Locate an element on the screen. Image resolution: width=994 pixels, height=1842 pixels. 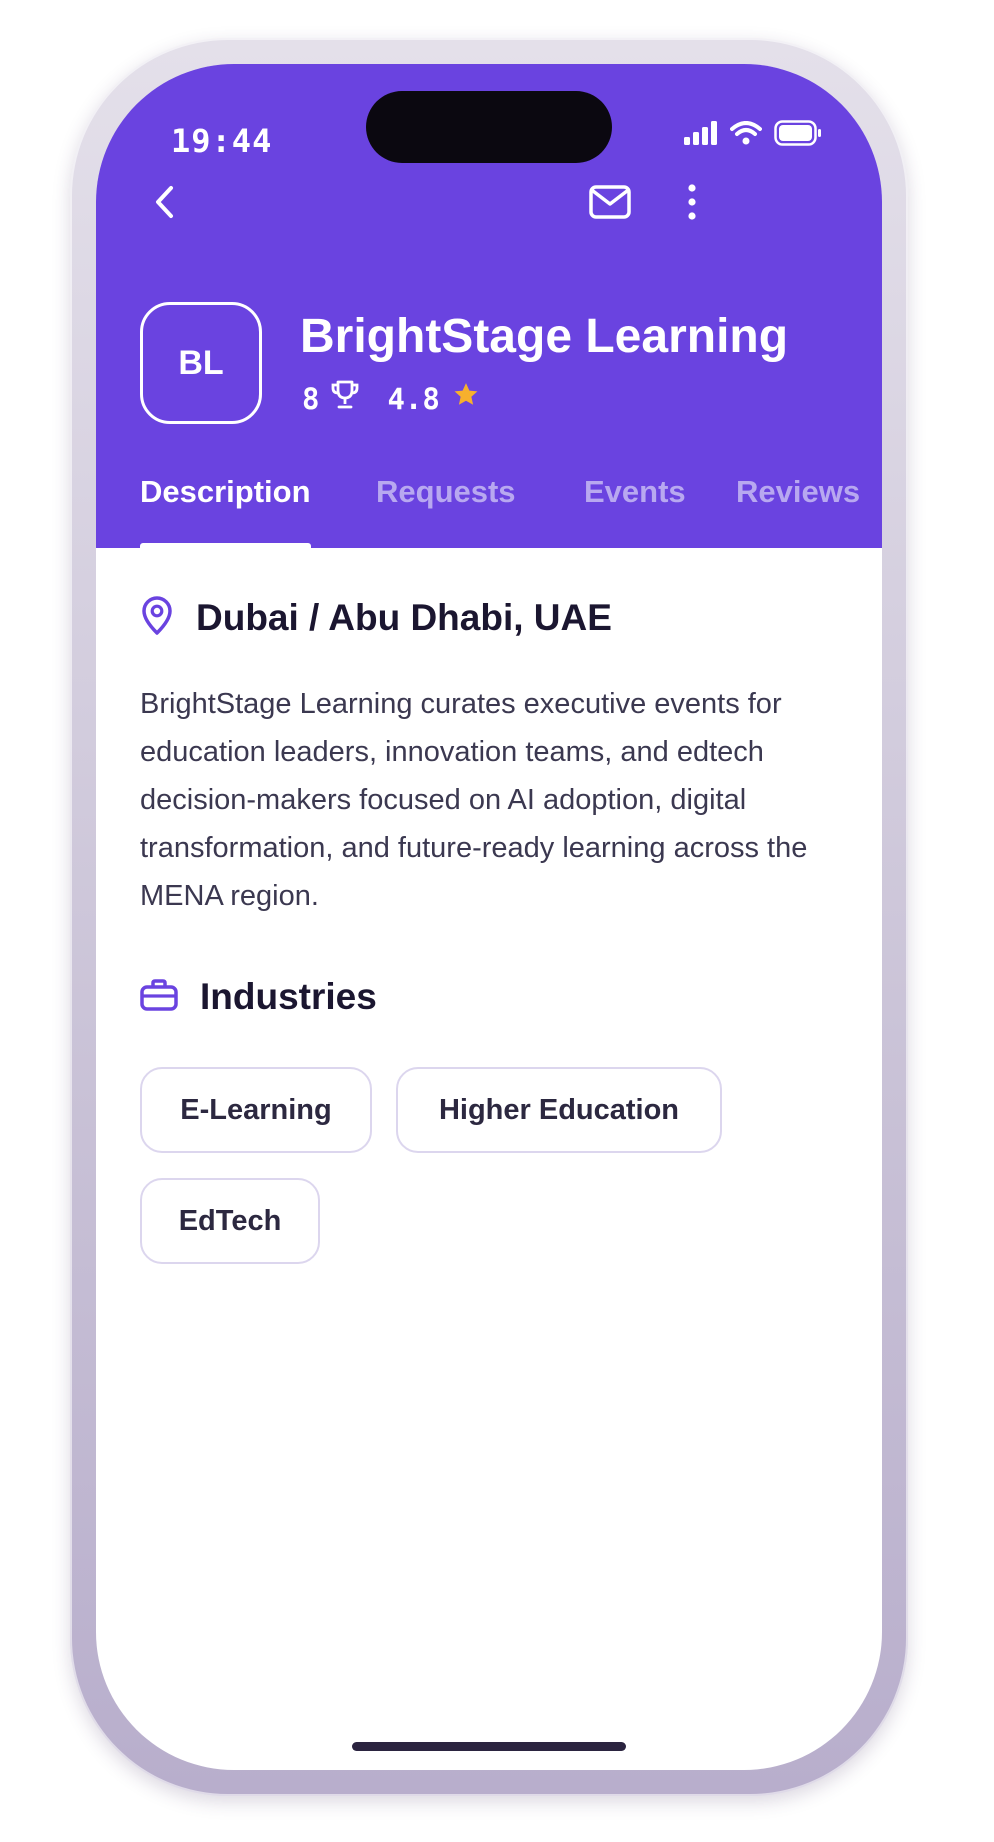
industry-chip: EdTech is located at coordinates (230, 1221).